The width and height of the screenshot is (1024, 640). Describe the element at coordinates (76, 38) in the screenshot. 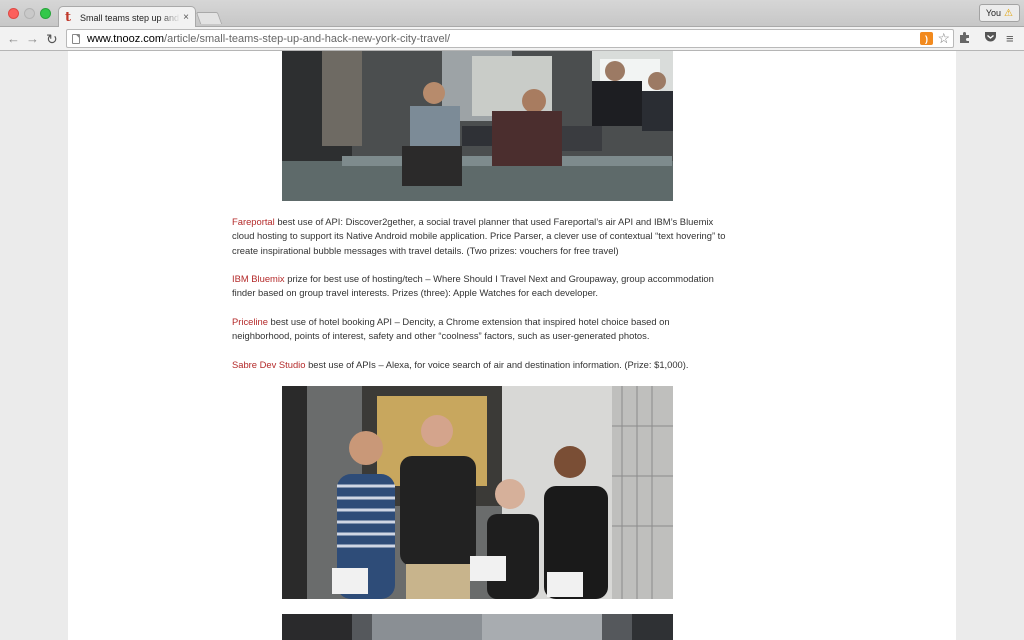

I see `page-icon` at that location.